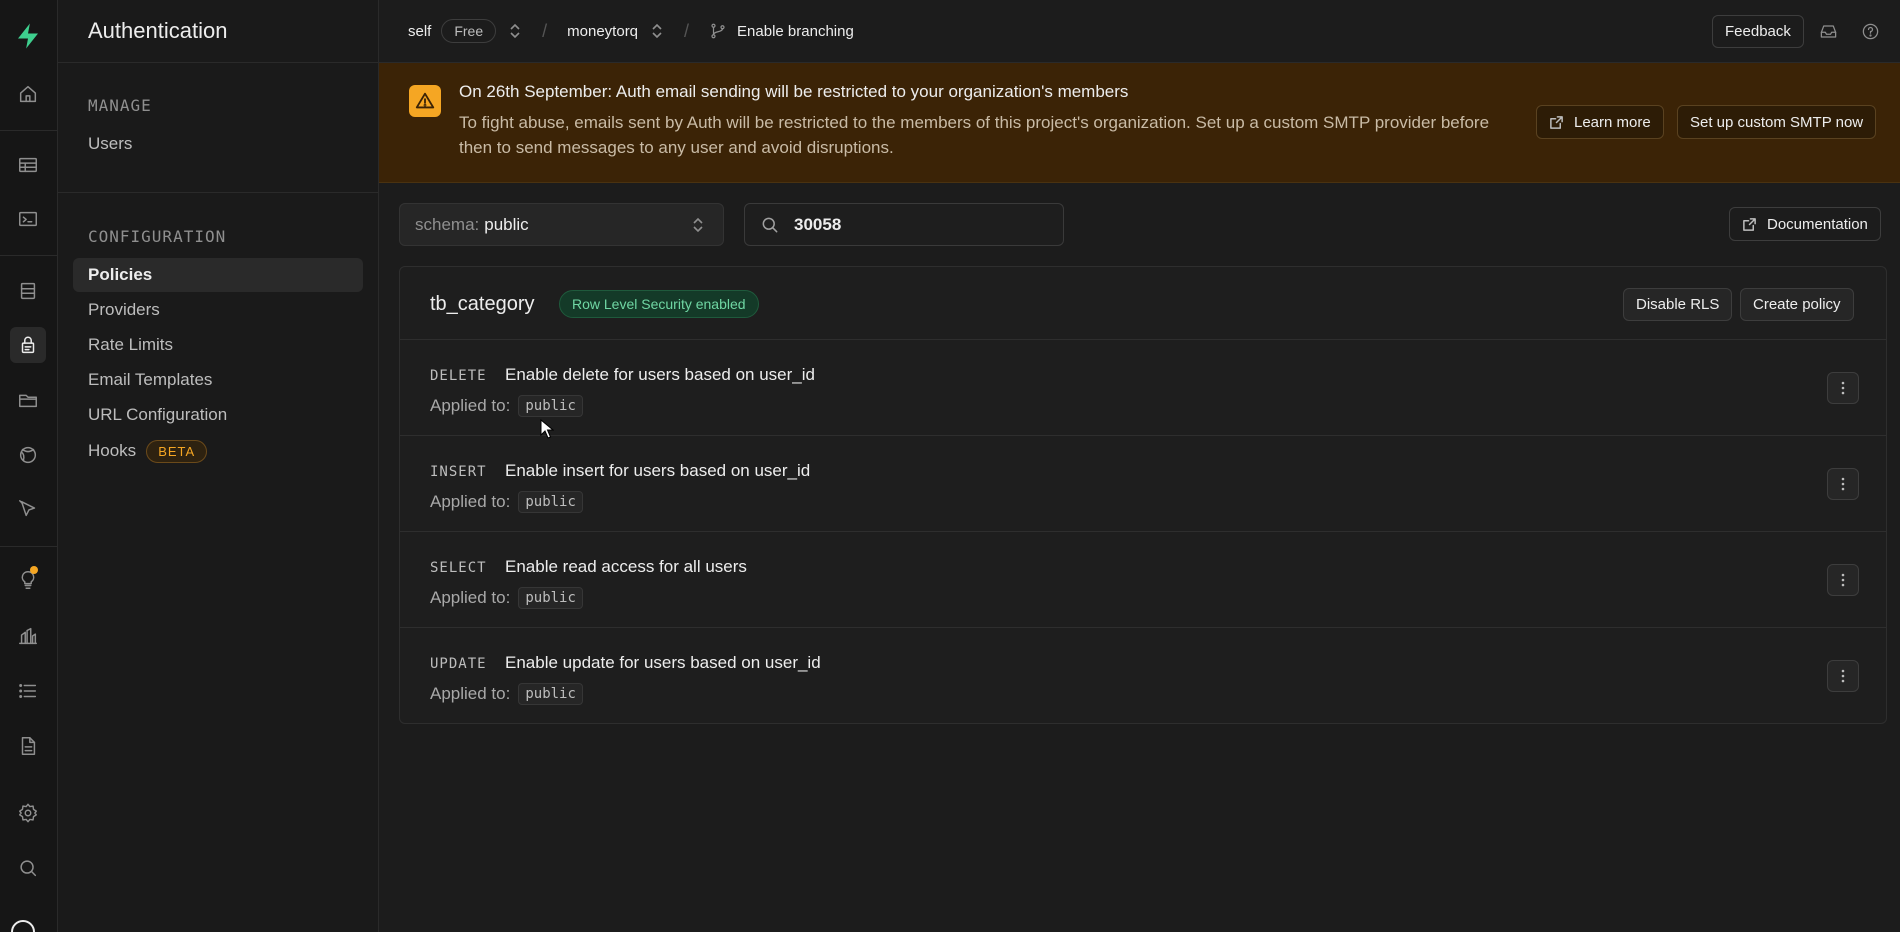 This screenshot has width=1900, height=932. What do you see at coordinates (158, 30) in the screenshot?
I see `page-title: Authentication` at bounding box center [158, 30].